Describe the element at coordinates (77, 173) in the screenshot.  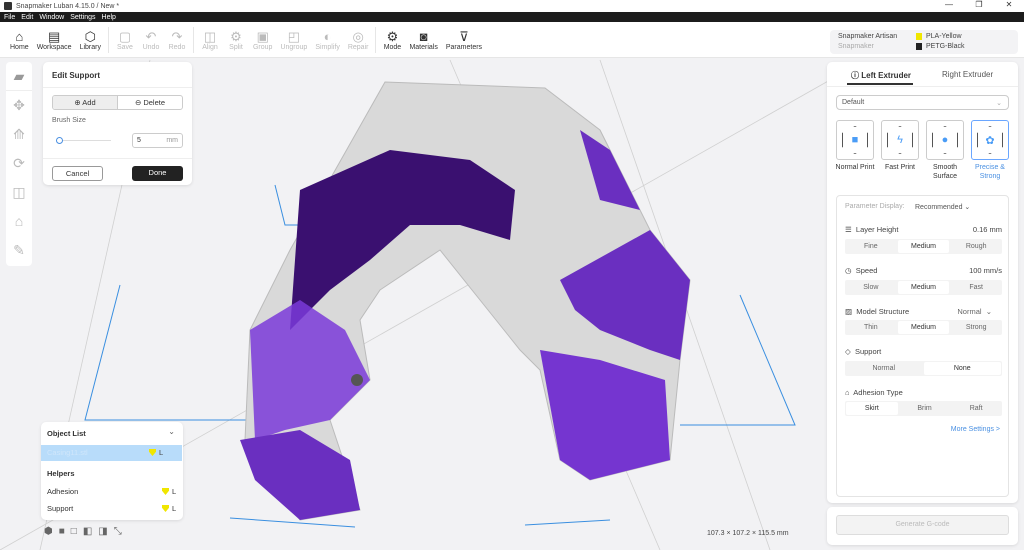
I see `cancel-button: Cancel` at that location.